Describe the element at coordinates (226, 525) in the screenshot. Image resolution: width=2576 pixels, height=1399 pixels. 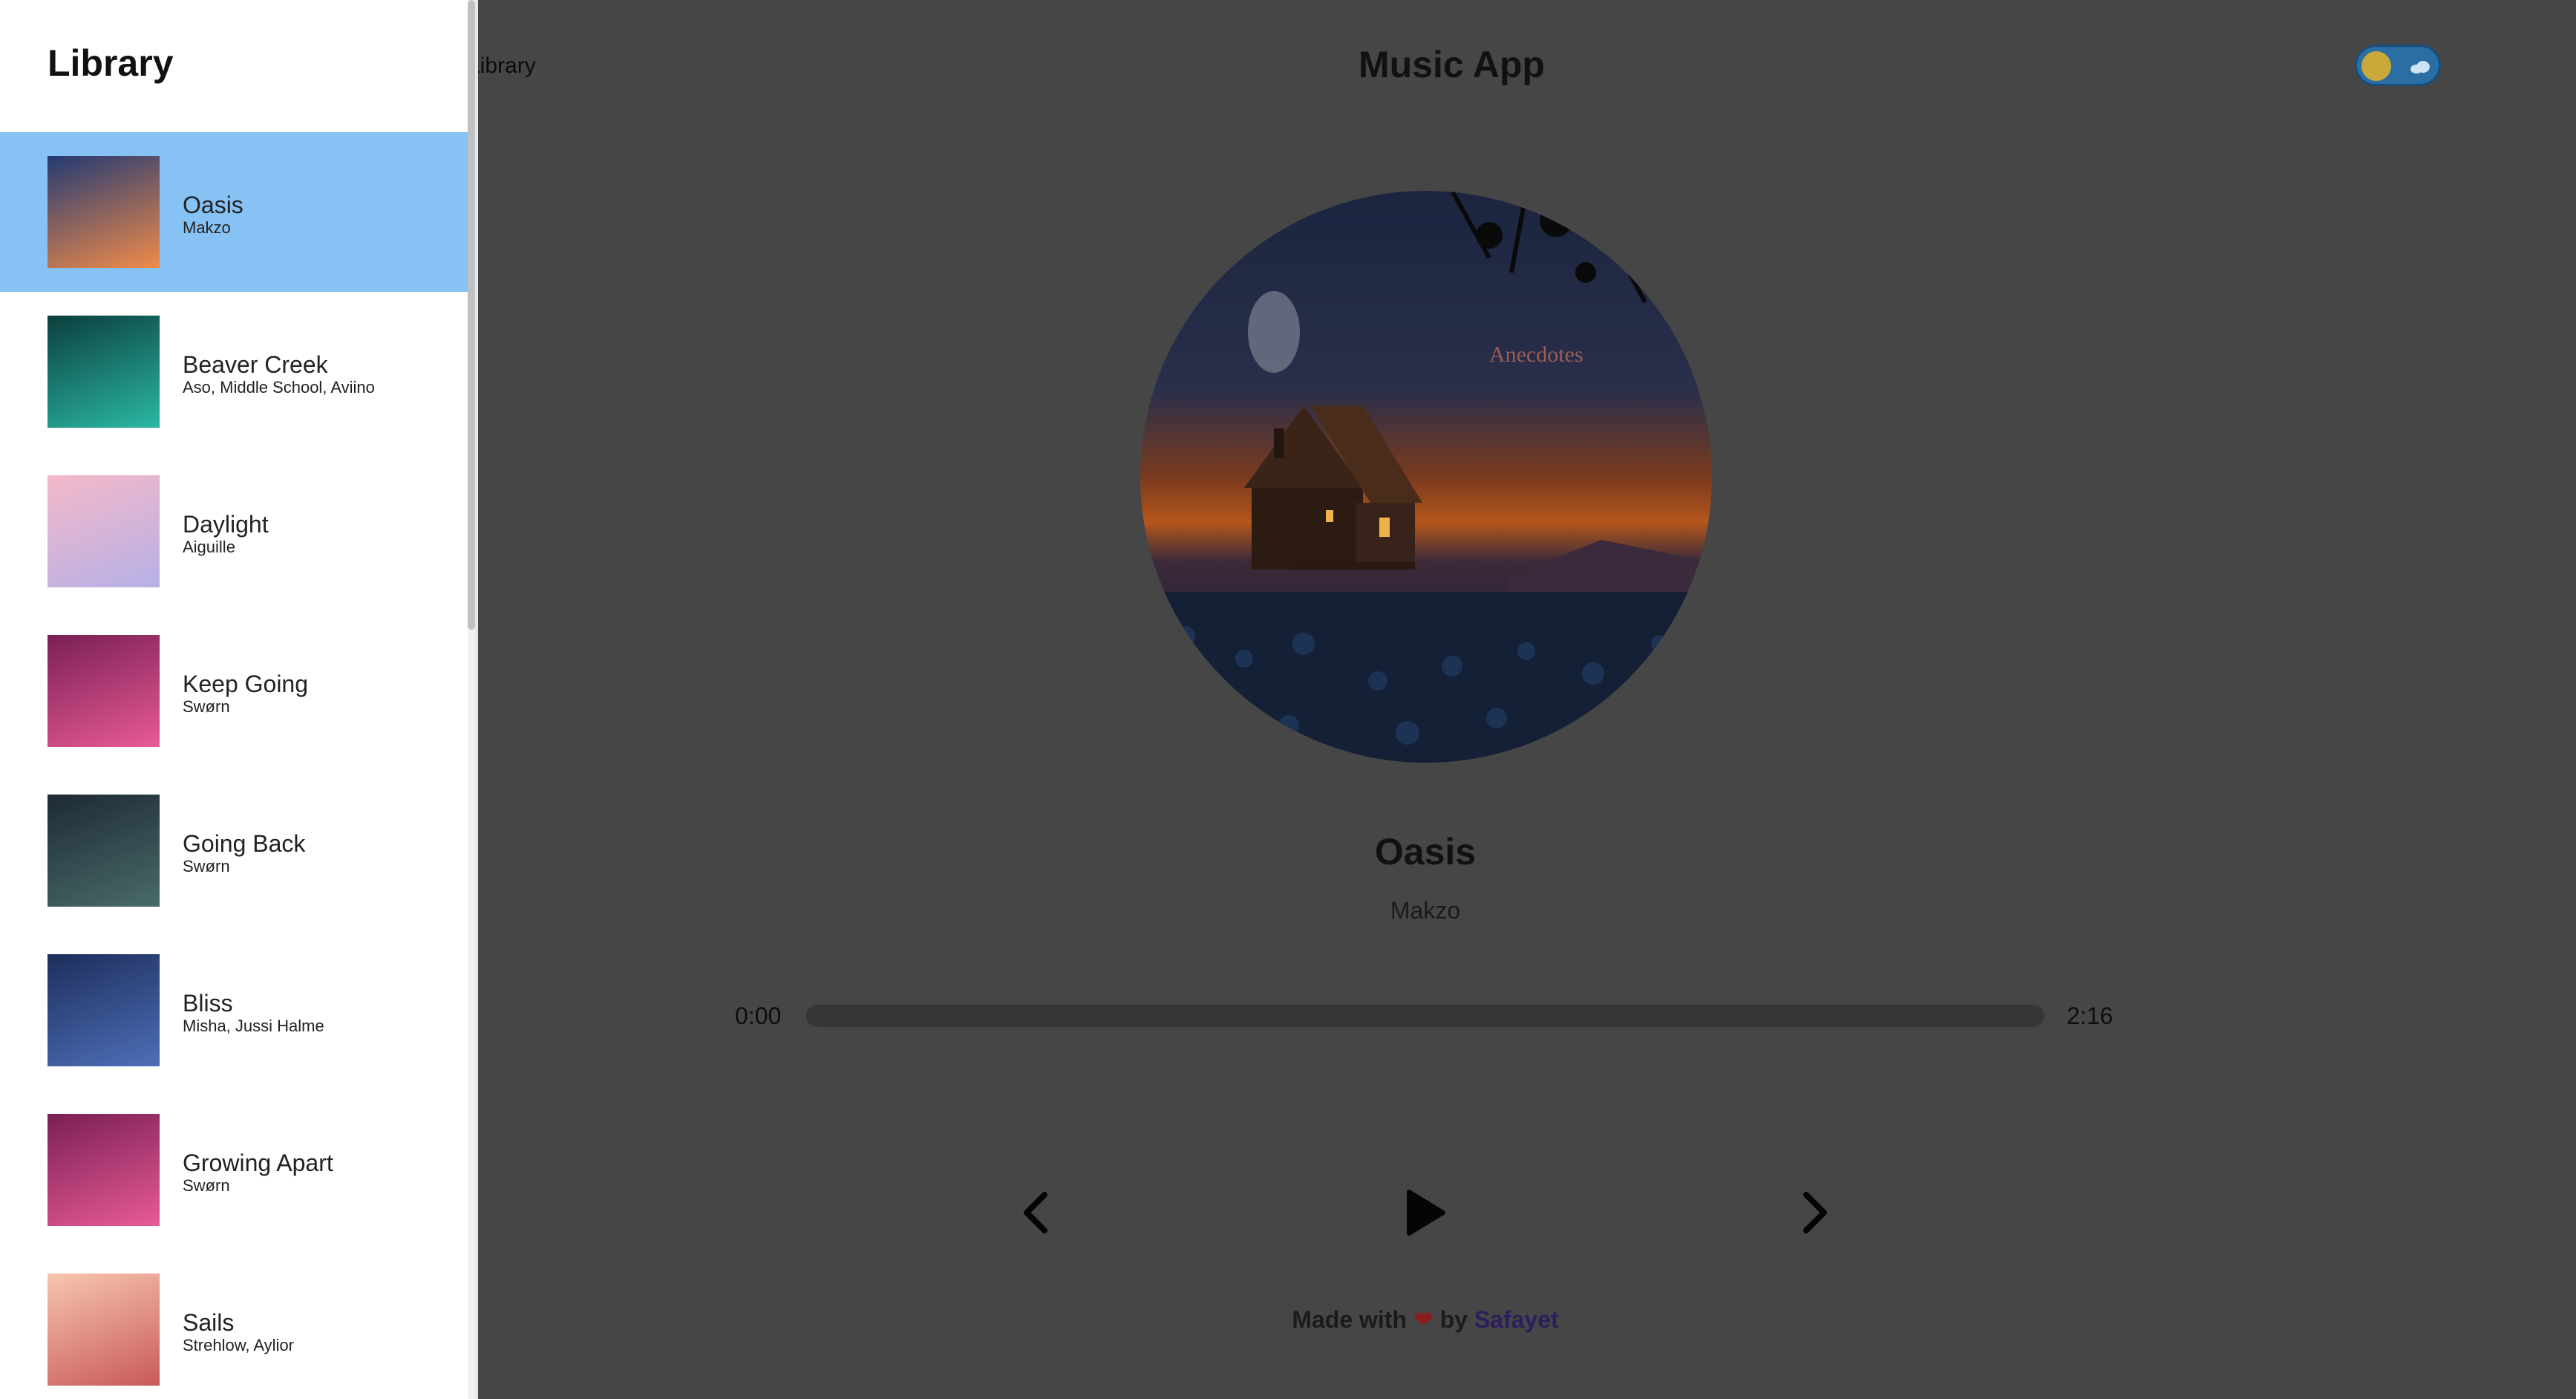
I see `song-title: Daylight` at that location.